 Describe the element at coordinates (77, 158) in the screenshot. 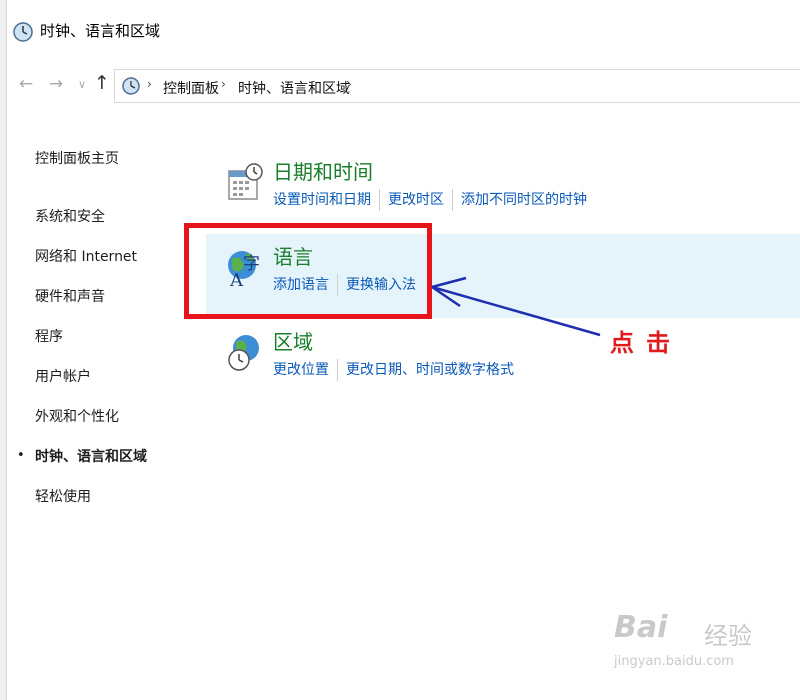

I see `sidebar-item-control-panel-home: 控制面板主页` at that location.